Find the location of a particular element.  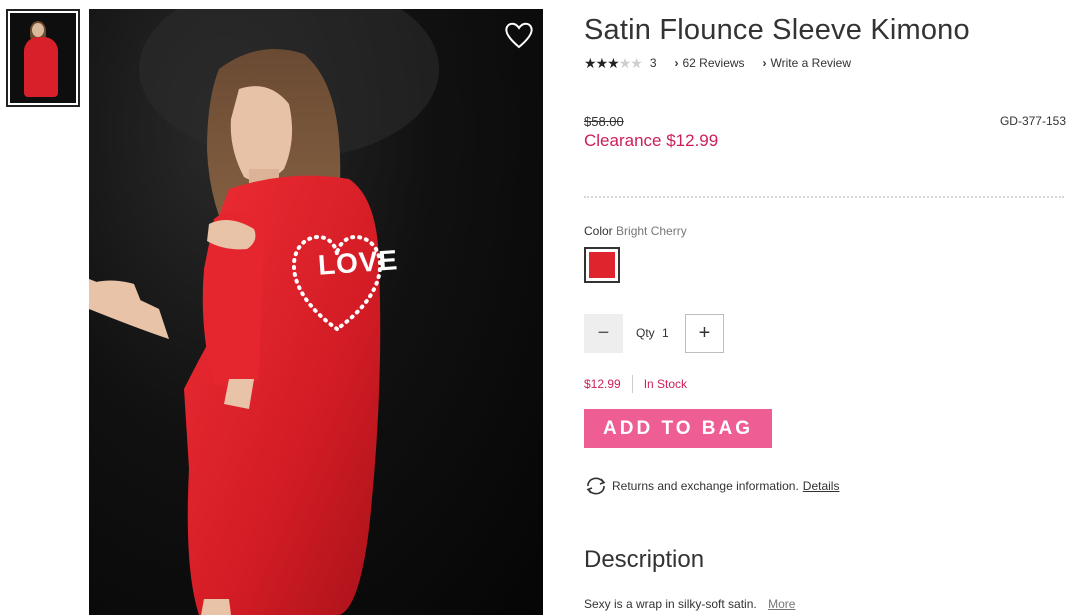

description-text-row: Sexy is a wrap in silky-soft satin. More is located at coordinates (689, 604).